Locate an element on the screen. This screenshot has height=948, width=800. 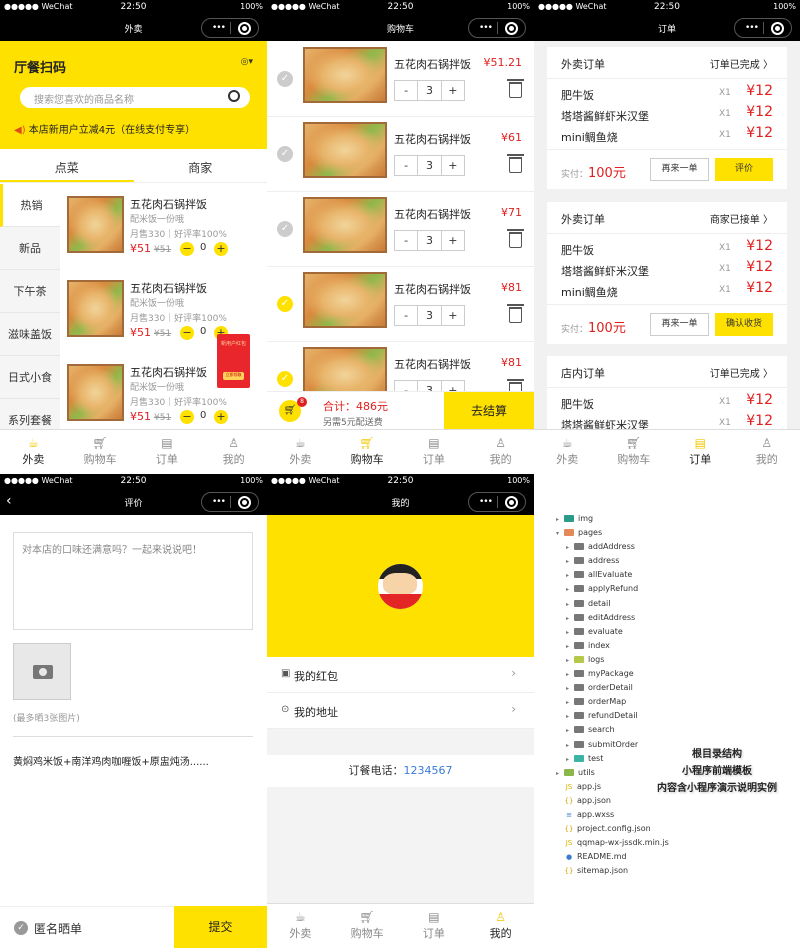
category-afternoon-tea: 下午茶 is located at coordinates (30, 291).